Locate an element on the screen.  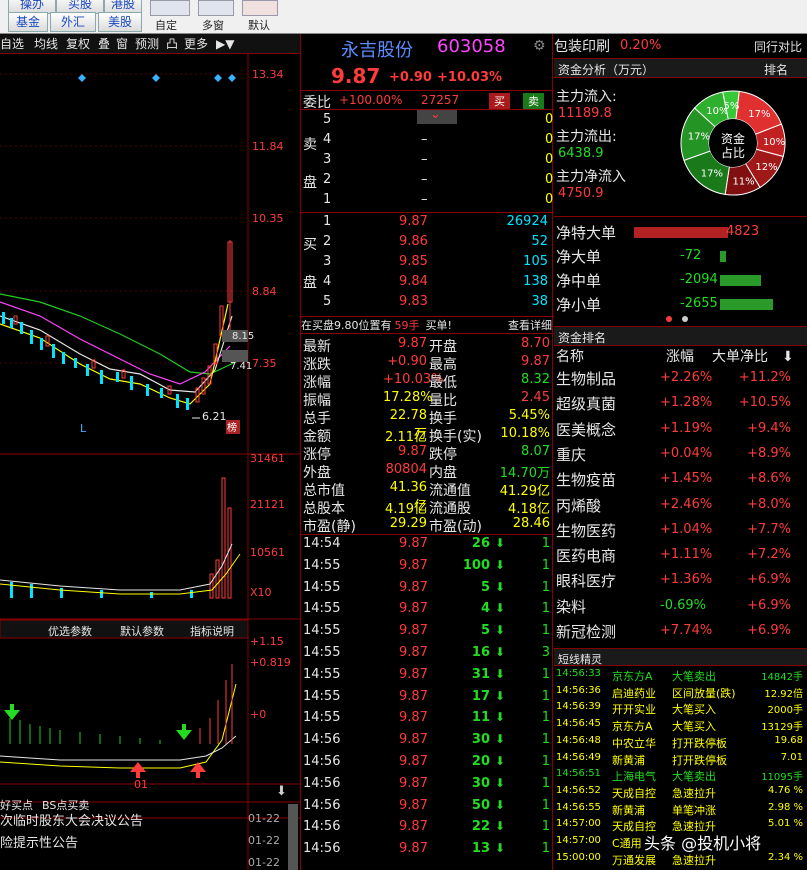
stat-label: 最高 is located at coordinates (443, 365).